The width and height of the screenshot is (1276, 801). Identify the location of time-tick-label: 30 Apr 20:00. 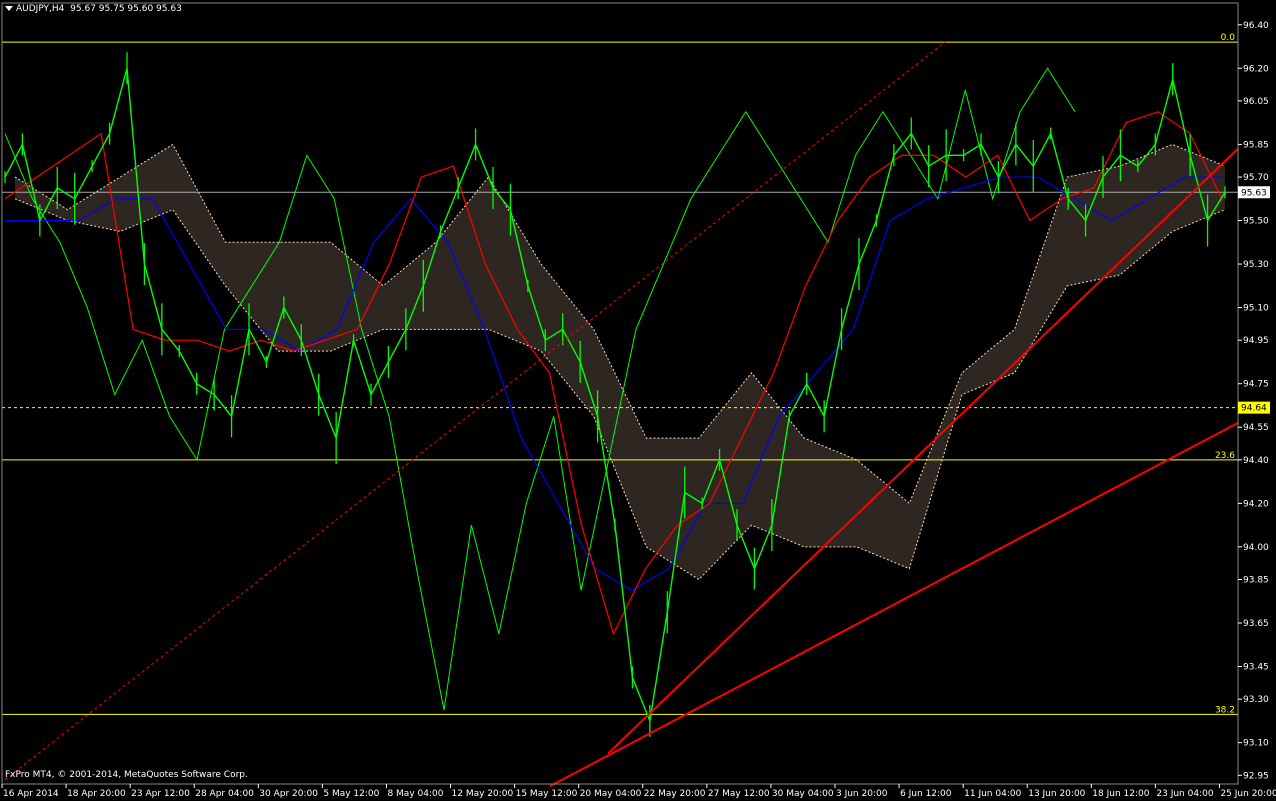
(288, 794).